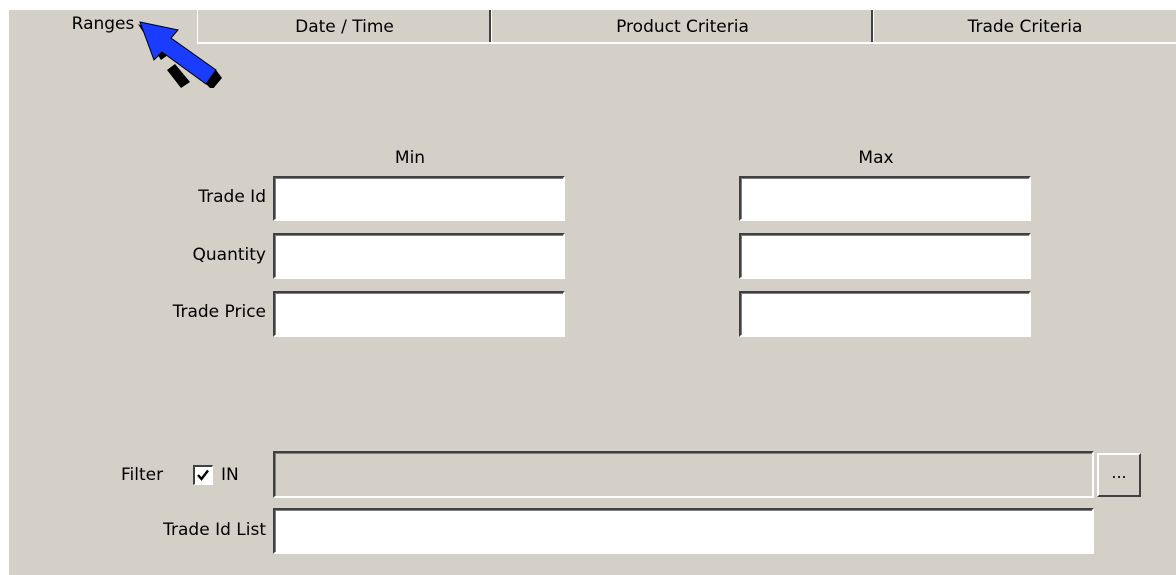 This screenshot has height=575, width=1176. What do you see at coordinates (683, 474) in the screenshot?
I see `filter-input` at bounding box center [683, 474].